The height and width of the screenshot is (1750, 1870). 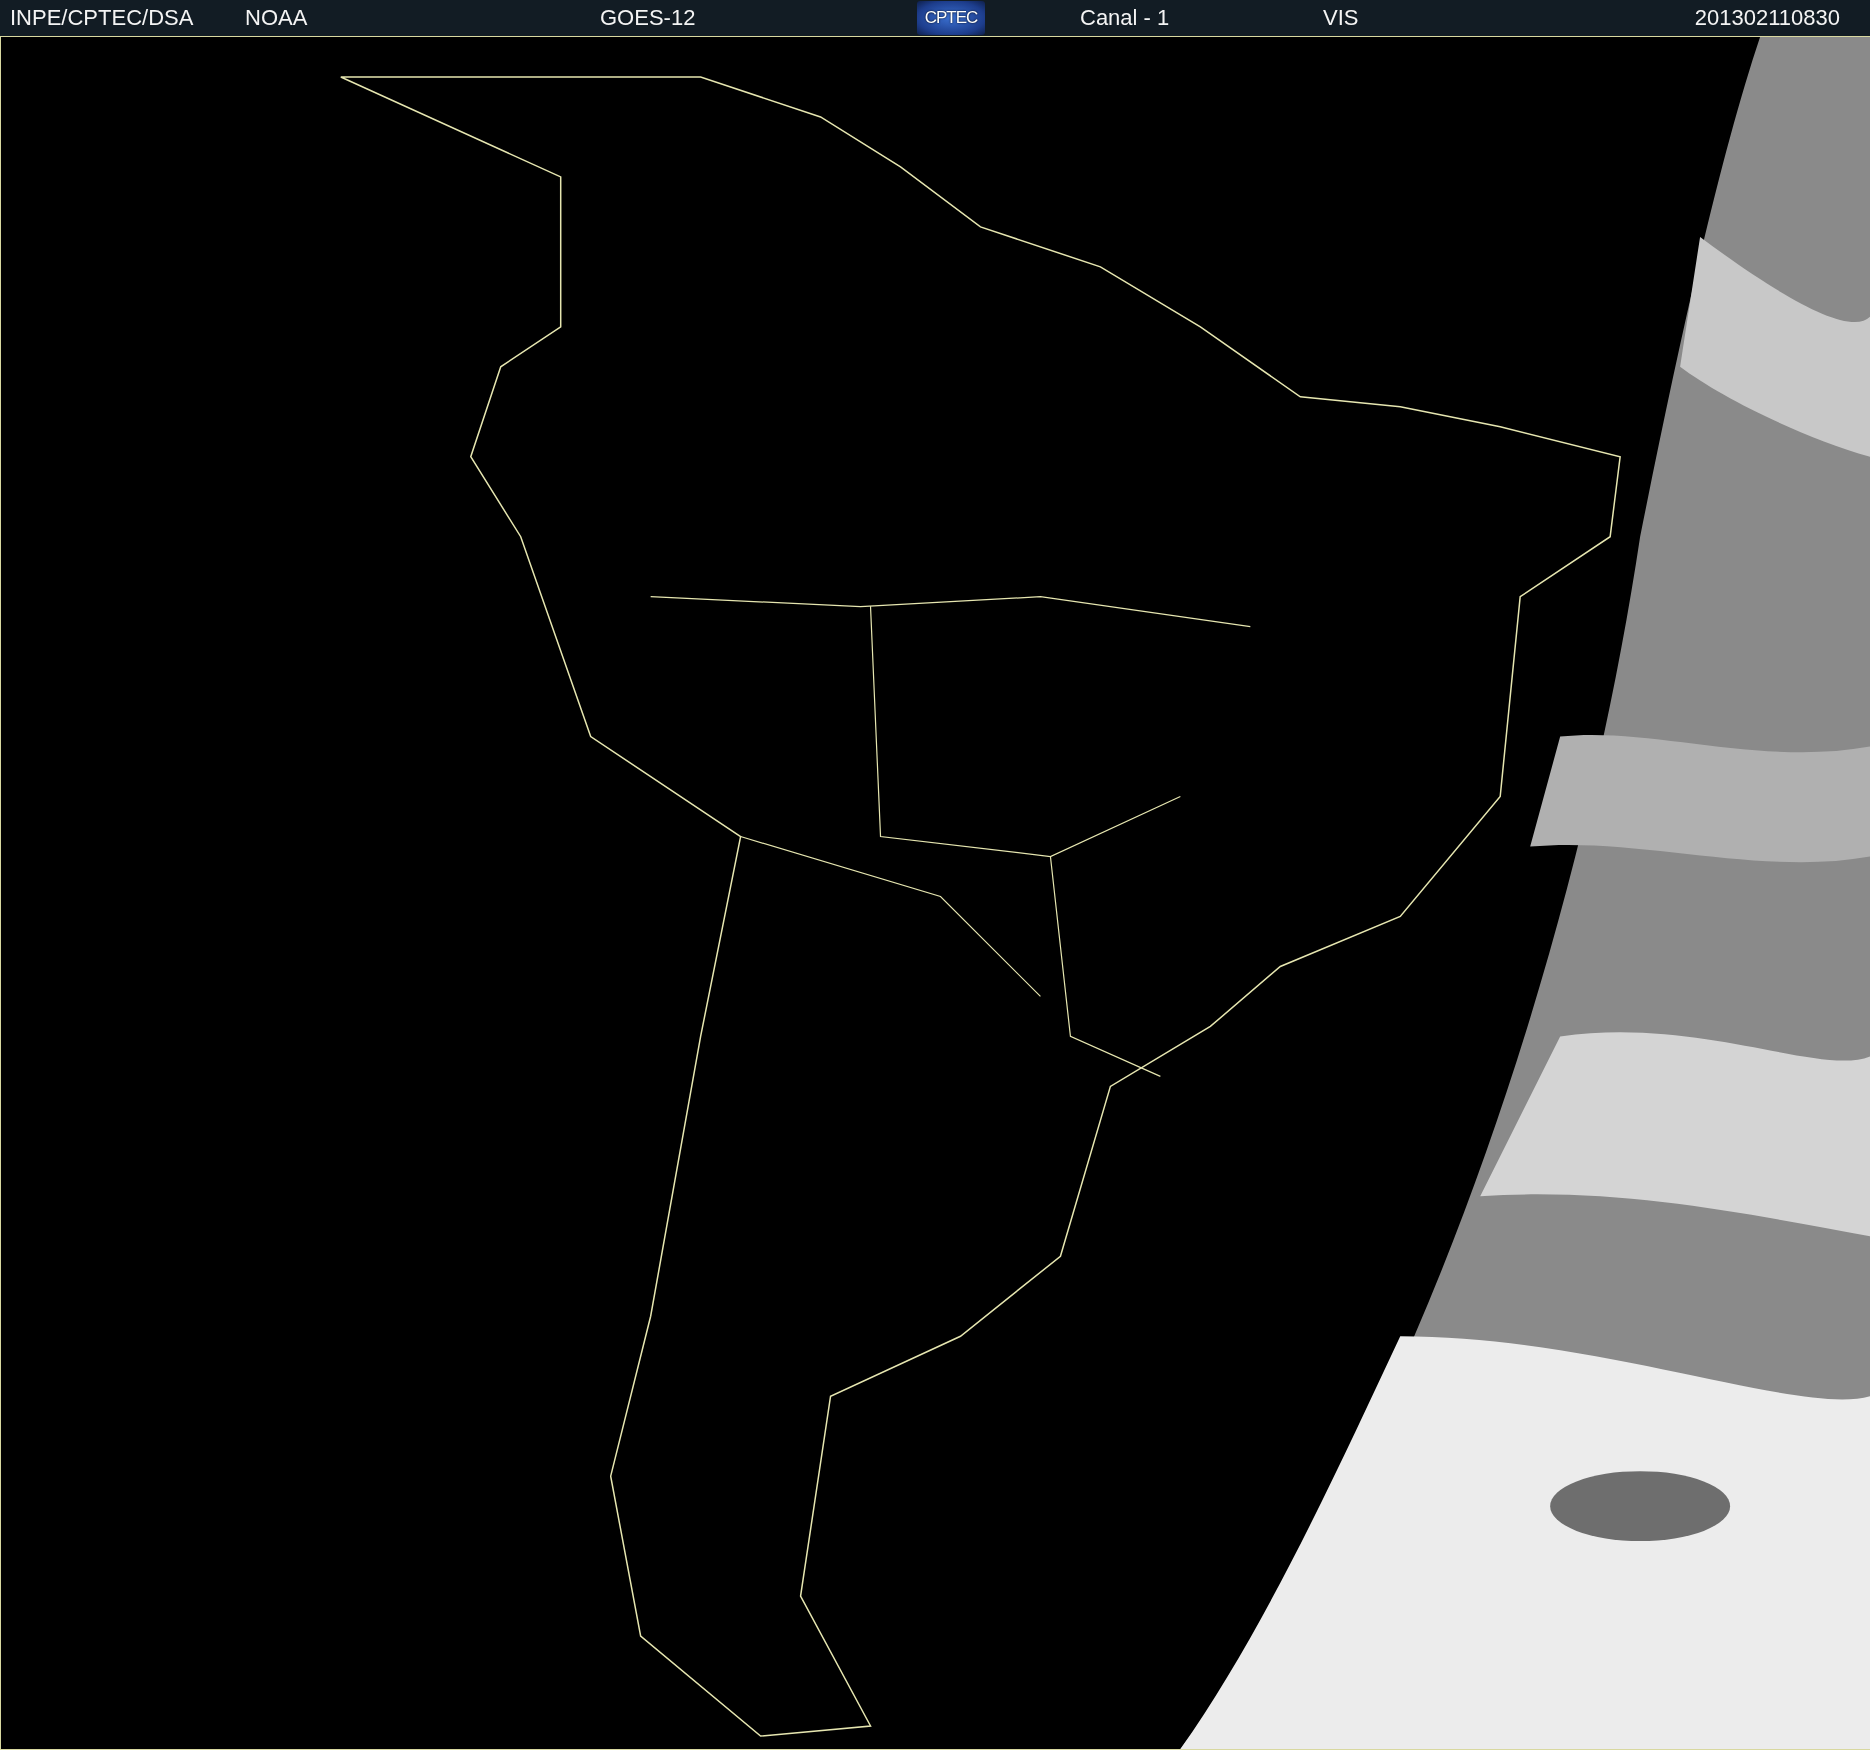 What do you see at coordinates (1125, 18) in the screenshot?
I see `channel-label: Canal - 1` at bounding box center [1125, 18].